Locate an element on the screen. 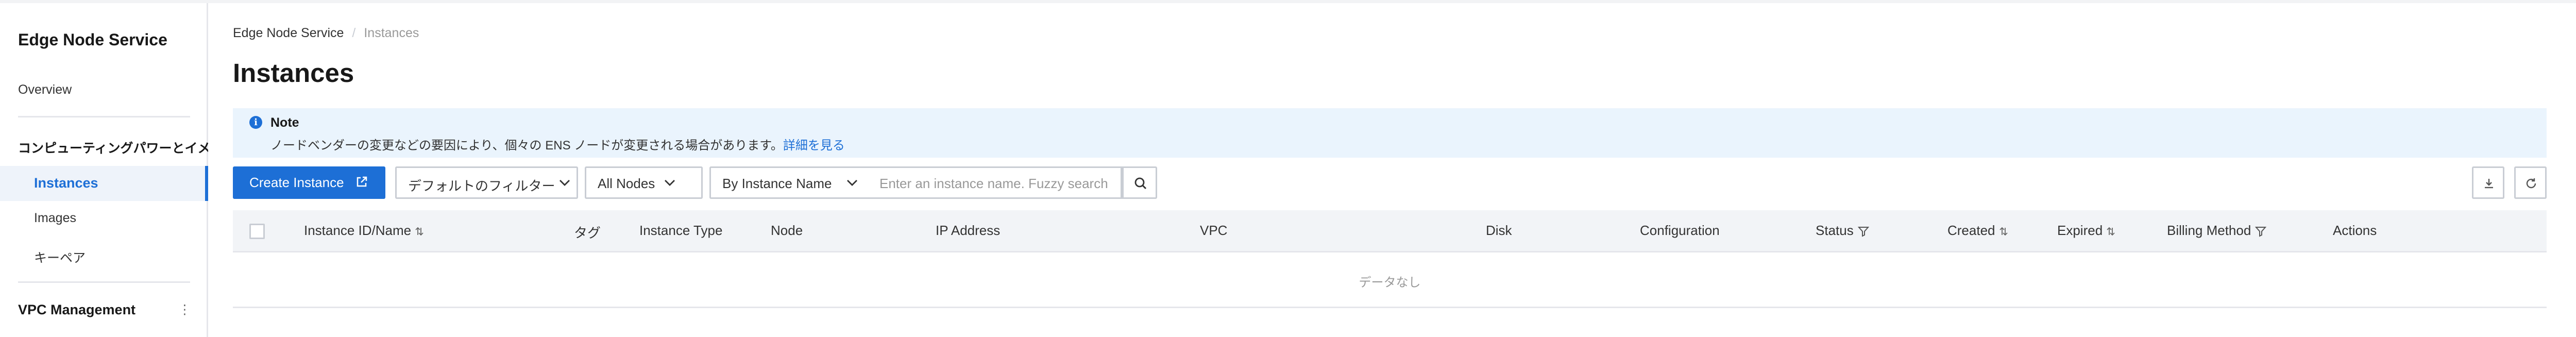 This screenshot has height=337, width=2576. download-icon is located at coordinates (2489, 184).